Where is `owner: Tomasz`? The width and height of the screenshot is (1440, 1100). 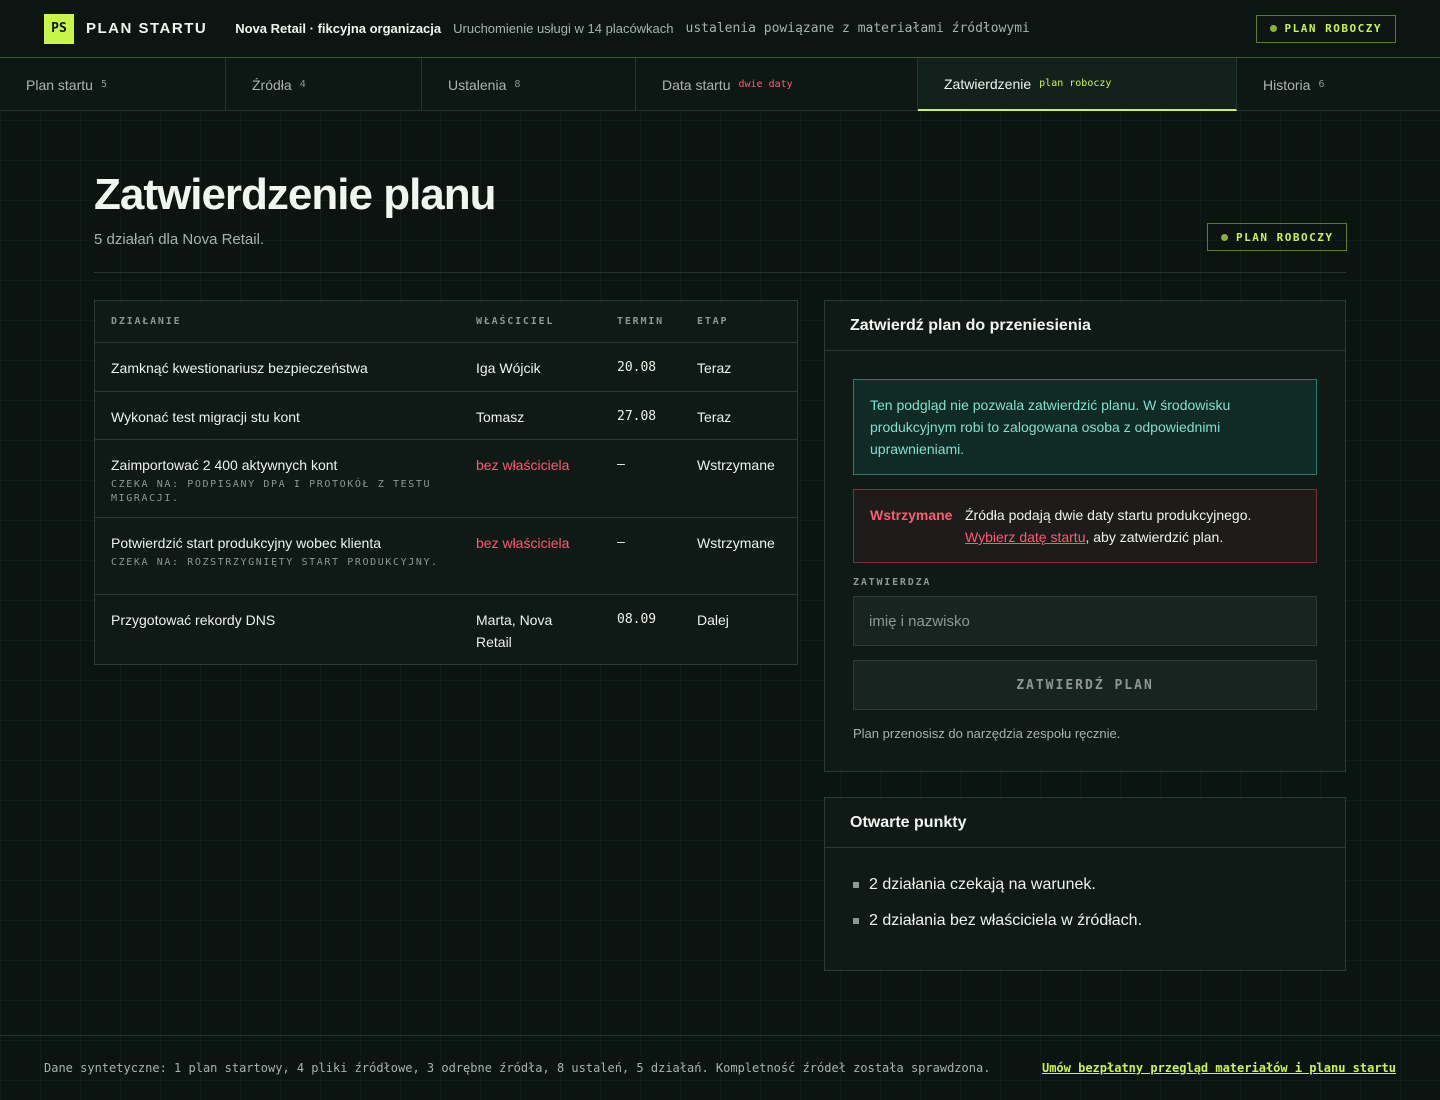
owner: Tomasz is located at coordinates (500, 417).